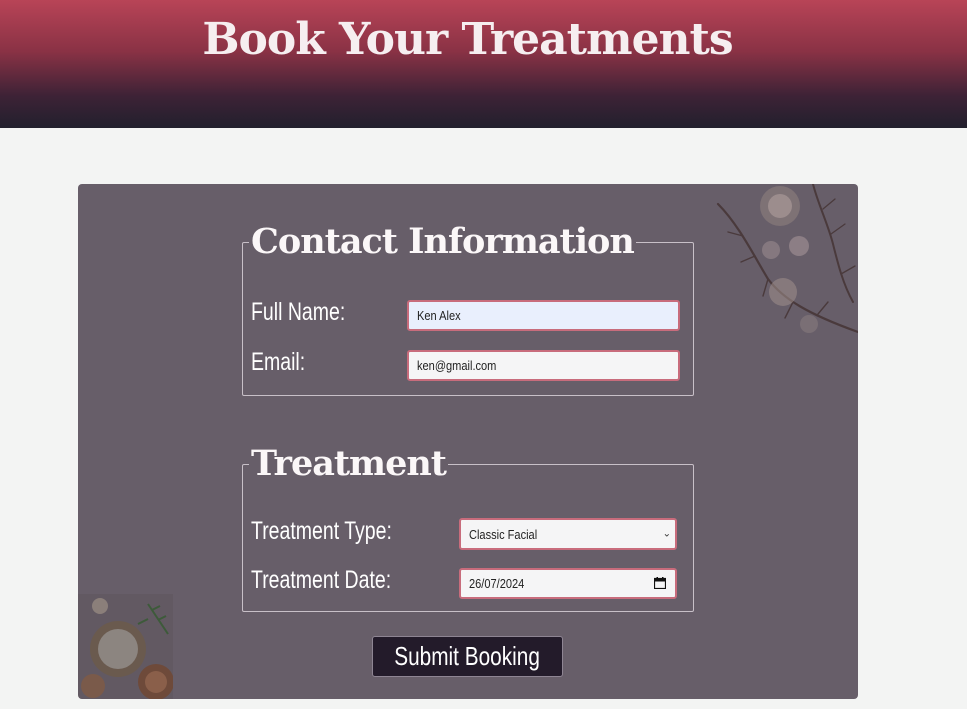 The height and width of the screenshot is (709, 967). What do you see at coordinates (543, 365) in the screenshot?
I see `email-input: ken@gmail.com` at bounding box center [543, 365].